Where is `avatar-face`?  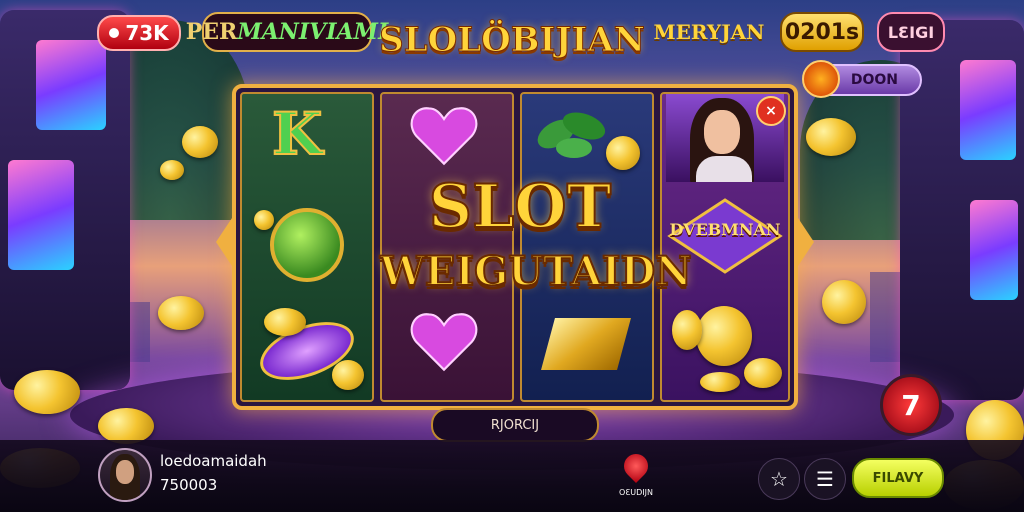
avatar-face is located at coordinates (125, 472).